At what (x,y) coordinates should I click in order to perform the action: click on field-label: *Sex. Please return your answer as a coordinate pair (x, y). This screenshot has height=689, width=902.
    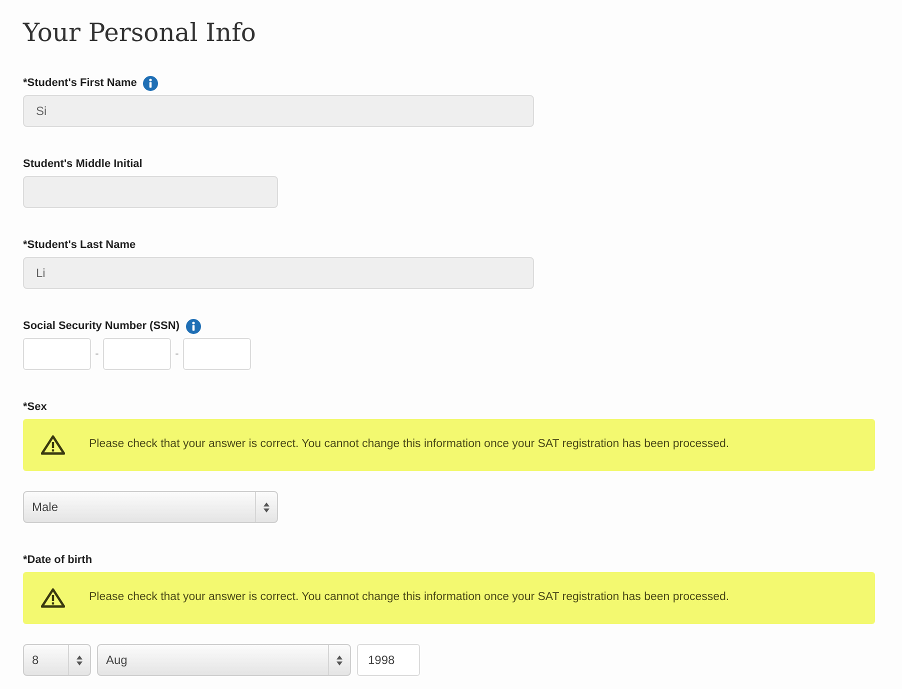
    Looking at the image, I should click on (35, 408).